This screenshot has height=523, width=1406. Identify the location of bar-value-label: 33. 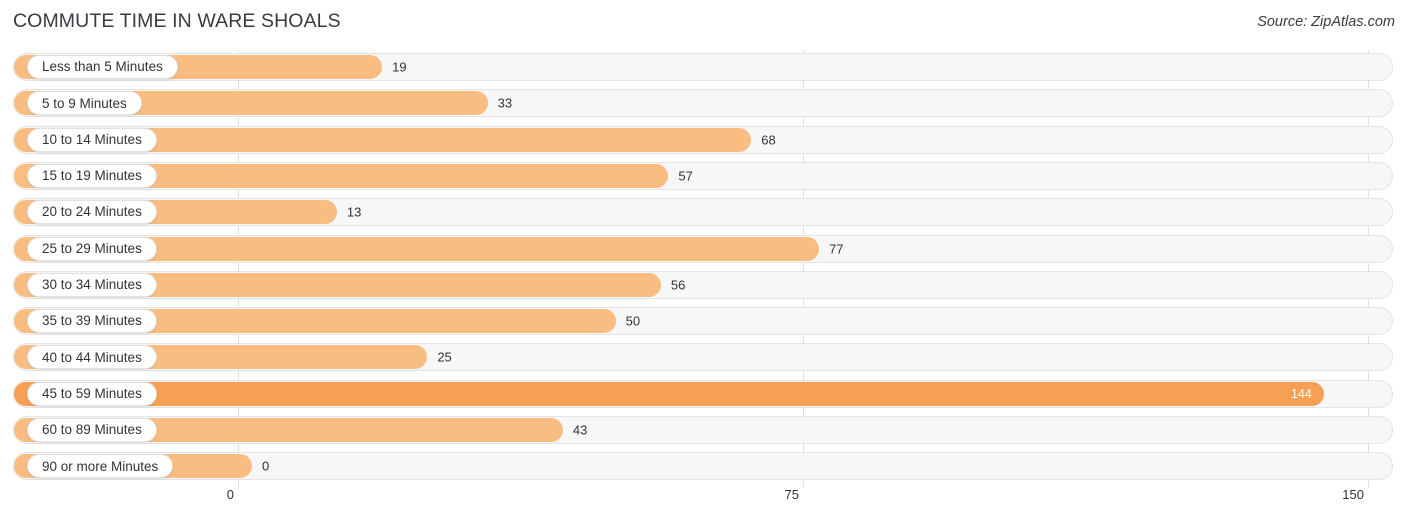
(505, 103).